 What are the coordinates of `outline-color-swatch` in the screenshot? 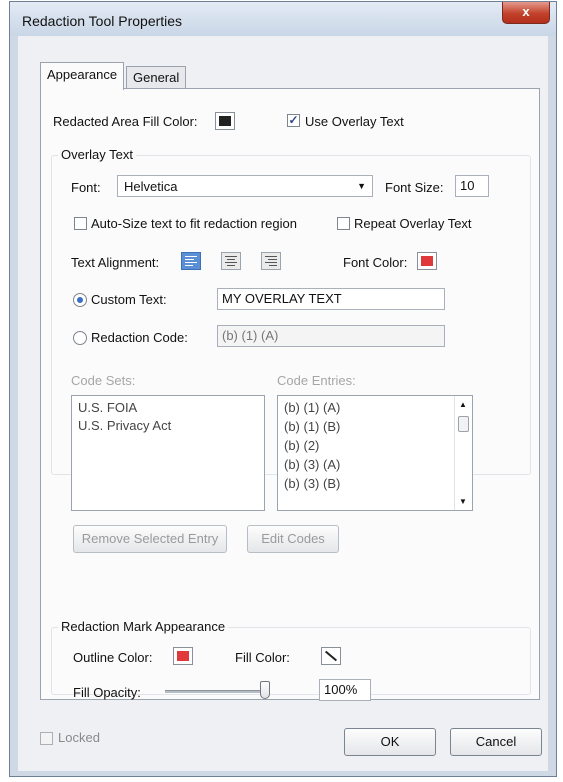 It's located at (183, 656).